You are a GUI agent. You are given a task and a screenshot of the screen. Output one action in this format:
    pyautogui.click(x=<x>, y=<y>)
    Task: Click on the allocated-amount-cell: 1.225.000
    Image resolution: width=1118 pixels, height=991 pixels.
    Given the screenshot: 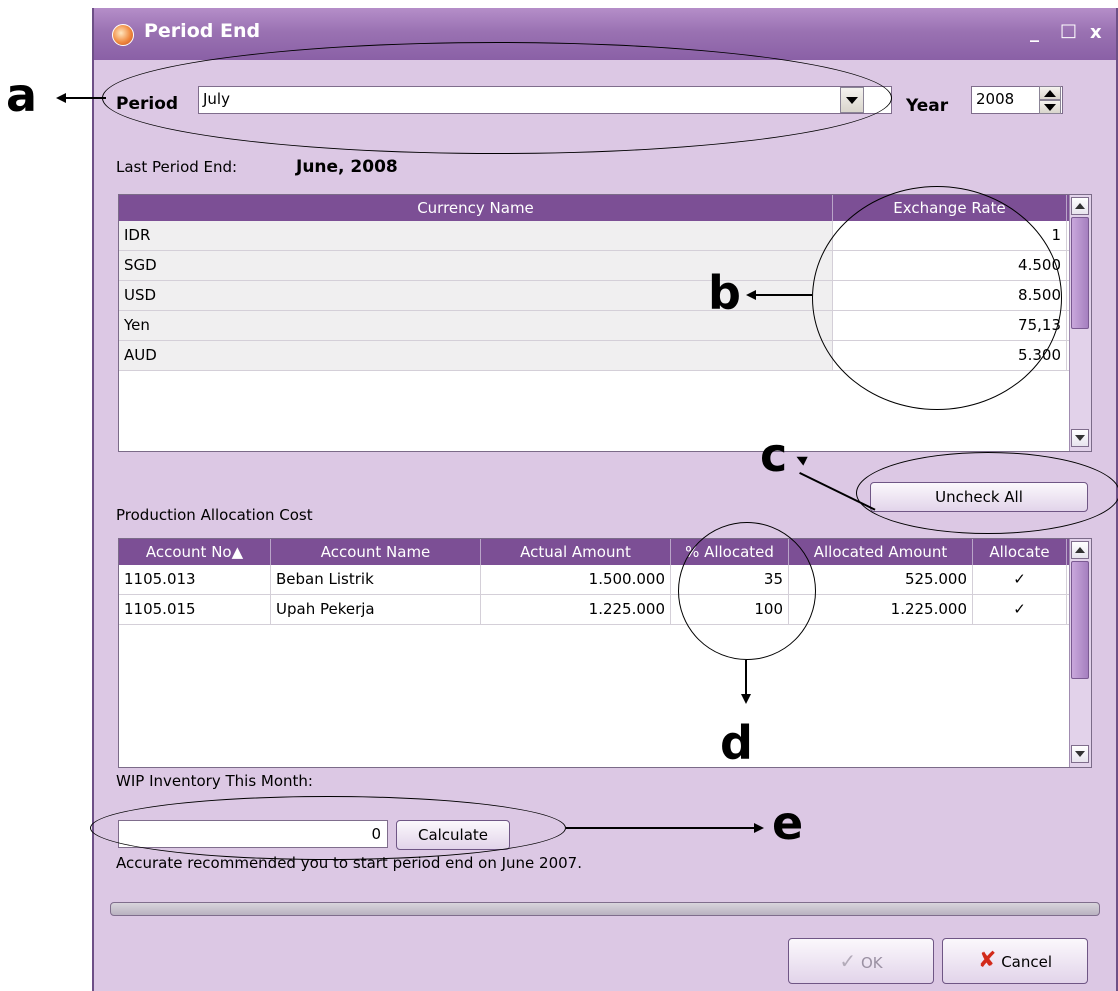 What is the action you would take?
    pyautogui.click(x=881, y=609)
    